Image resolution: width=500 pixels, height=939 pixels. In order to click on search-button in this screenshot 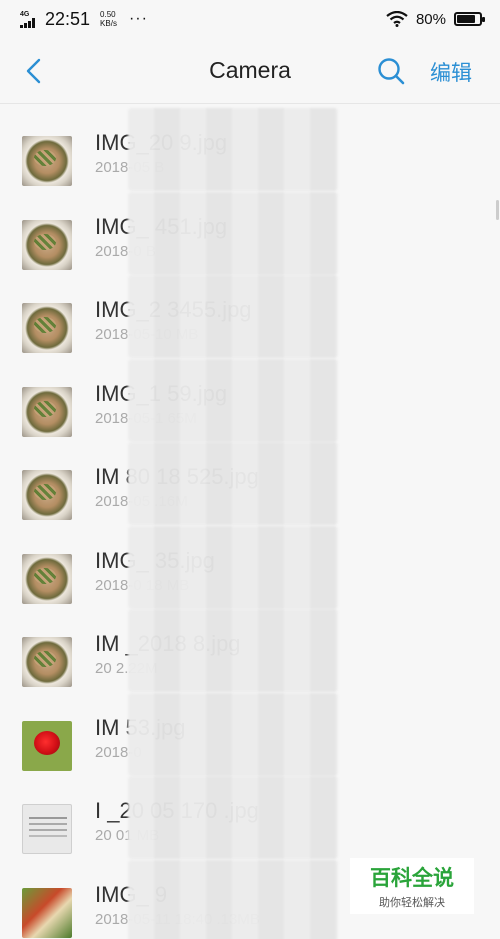, I will do `click(391, 71)`.